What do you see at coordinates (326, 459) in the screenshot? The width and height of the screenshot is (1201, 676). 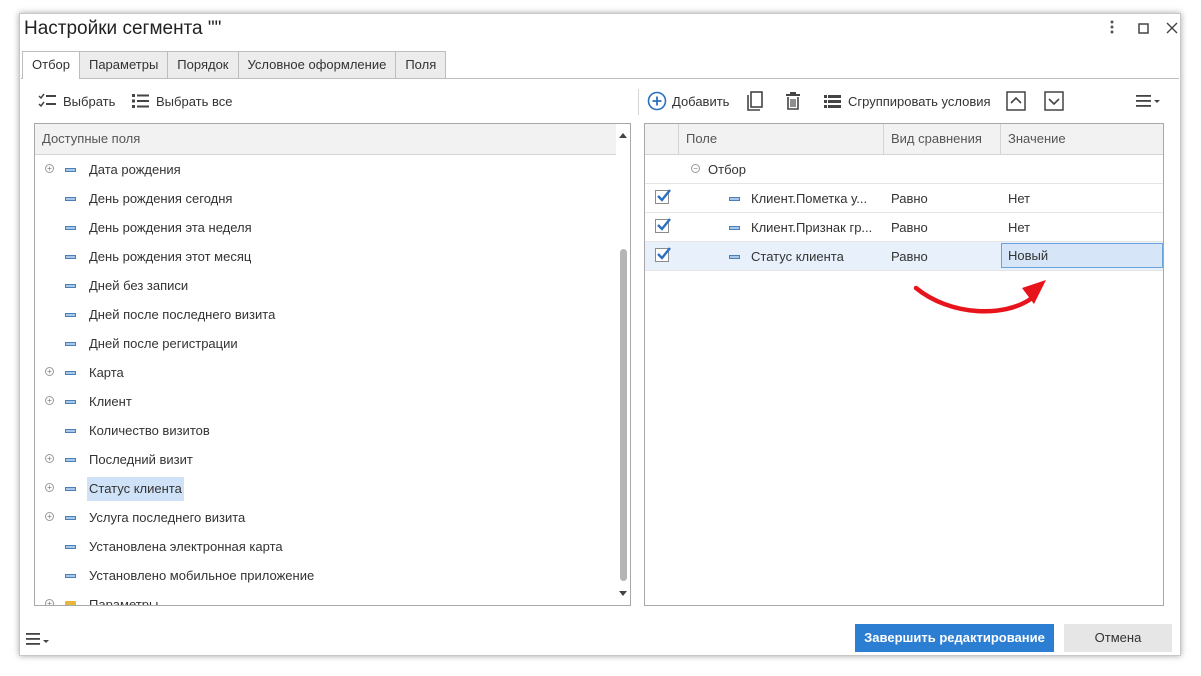 I see `available-field-item: + Последний визит` at bounding box center [326, 459].